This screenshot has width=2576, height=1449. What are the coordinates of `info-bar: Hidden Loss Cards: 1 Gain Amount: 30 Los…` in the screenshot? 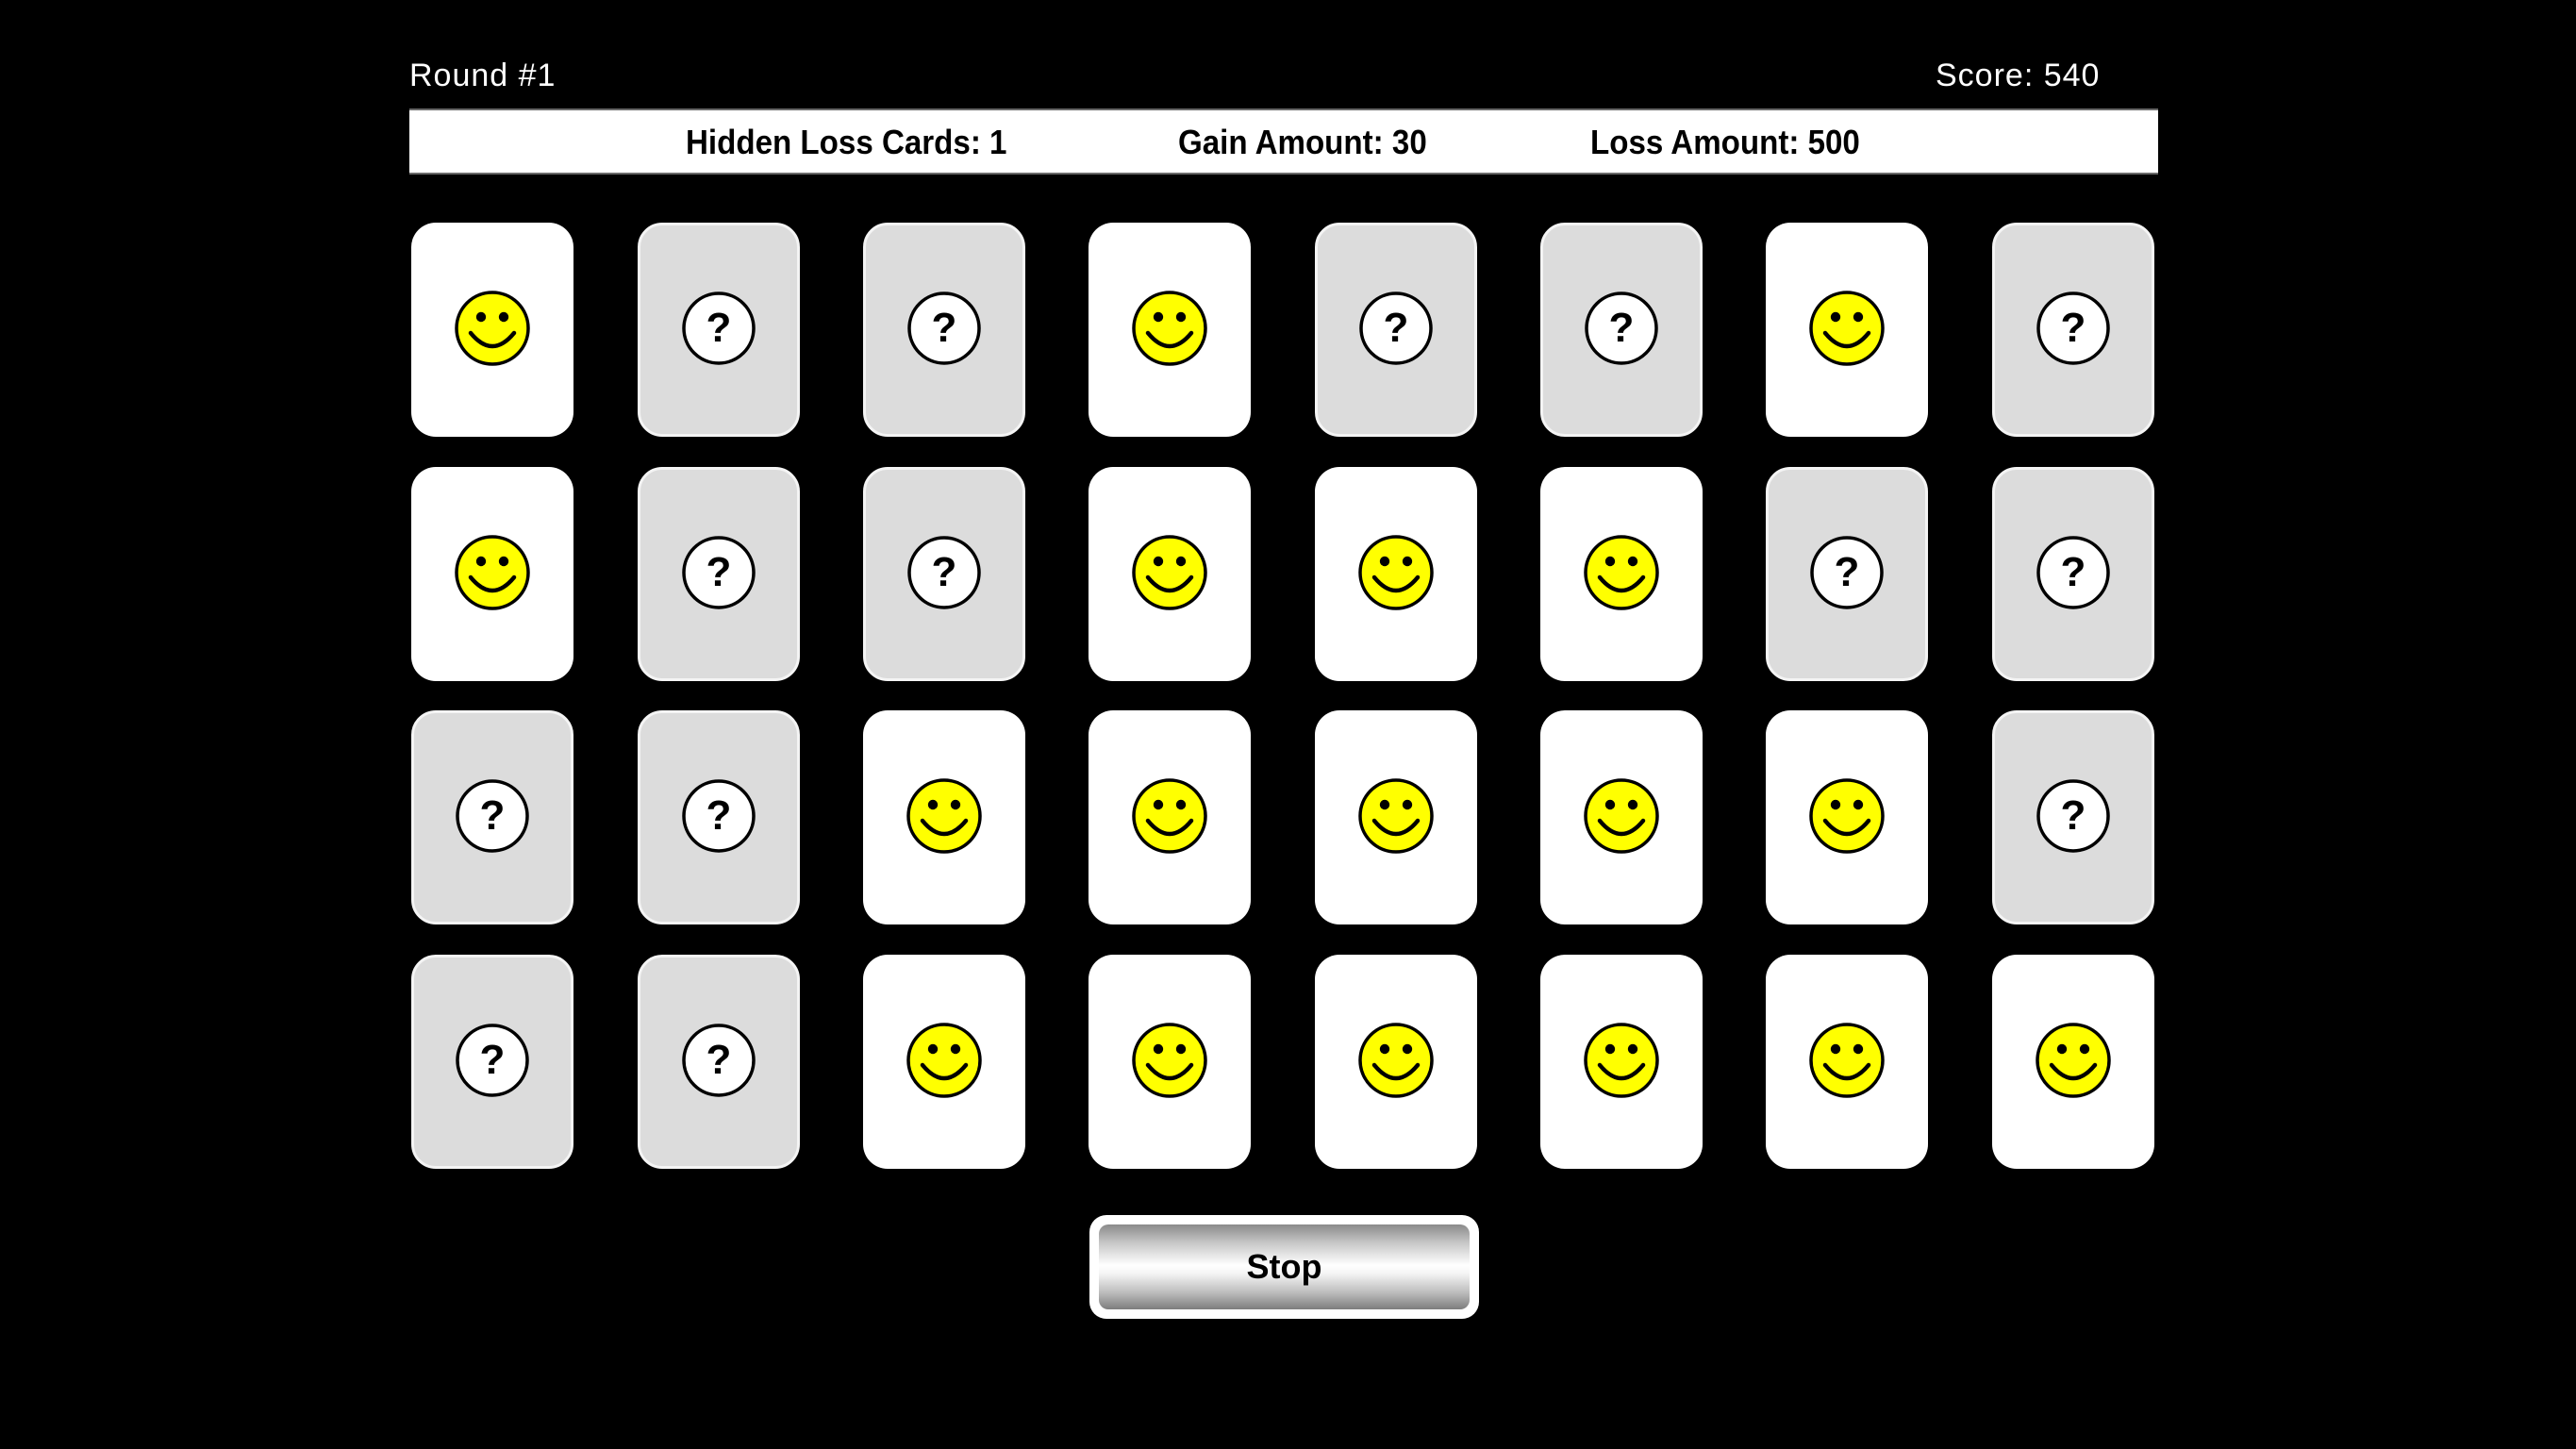 It's located at (1284, 141).